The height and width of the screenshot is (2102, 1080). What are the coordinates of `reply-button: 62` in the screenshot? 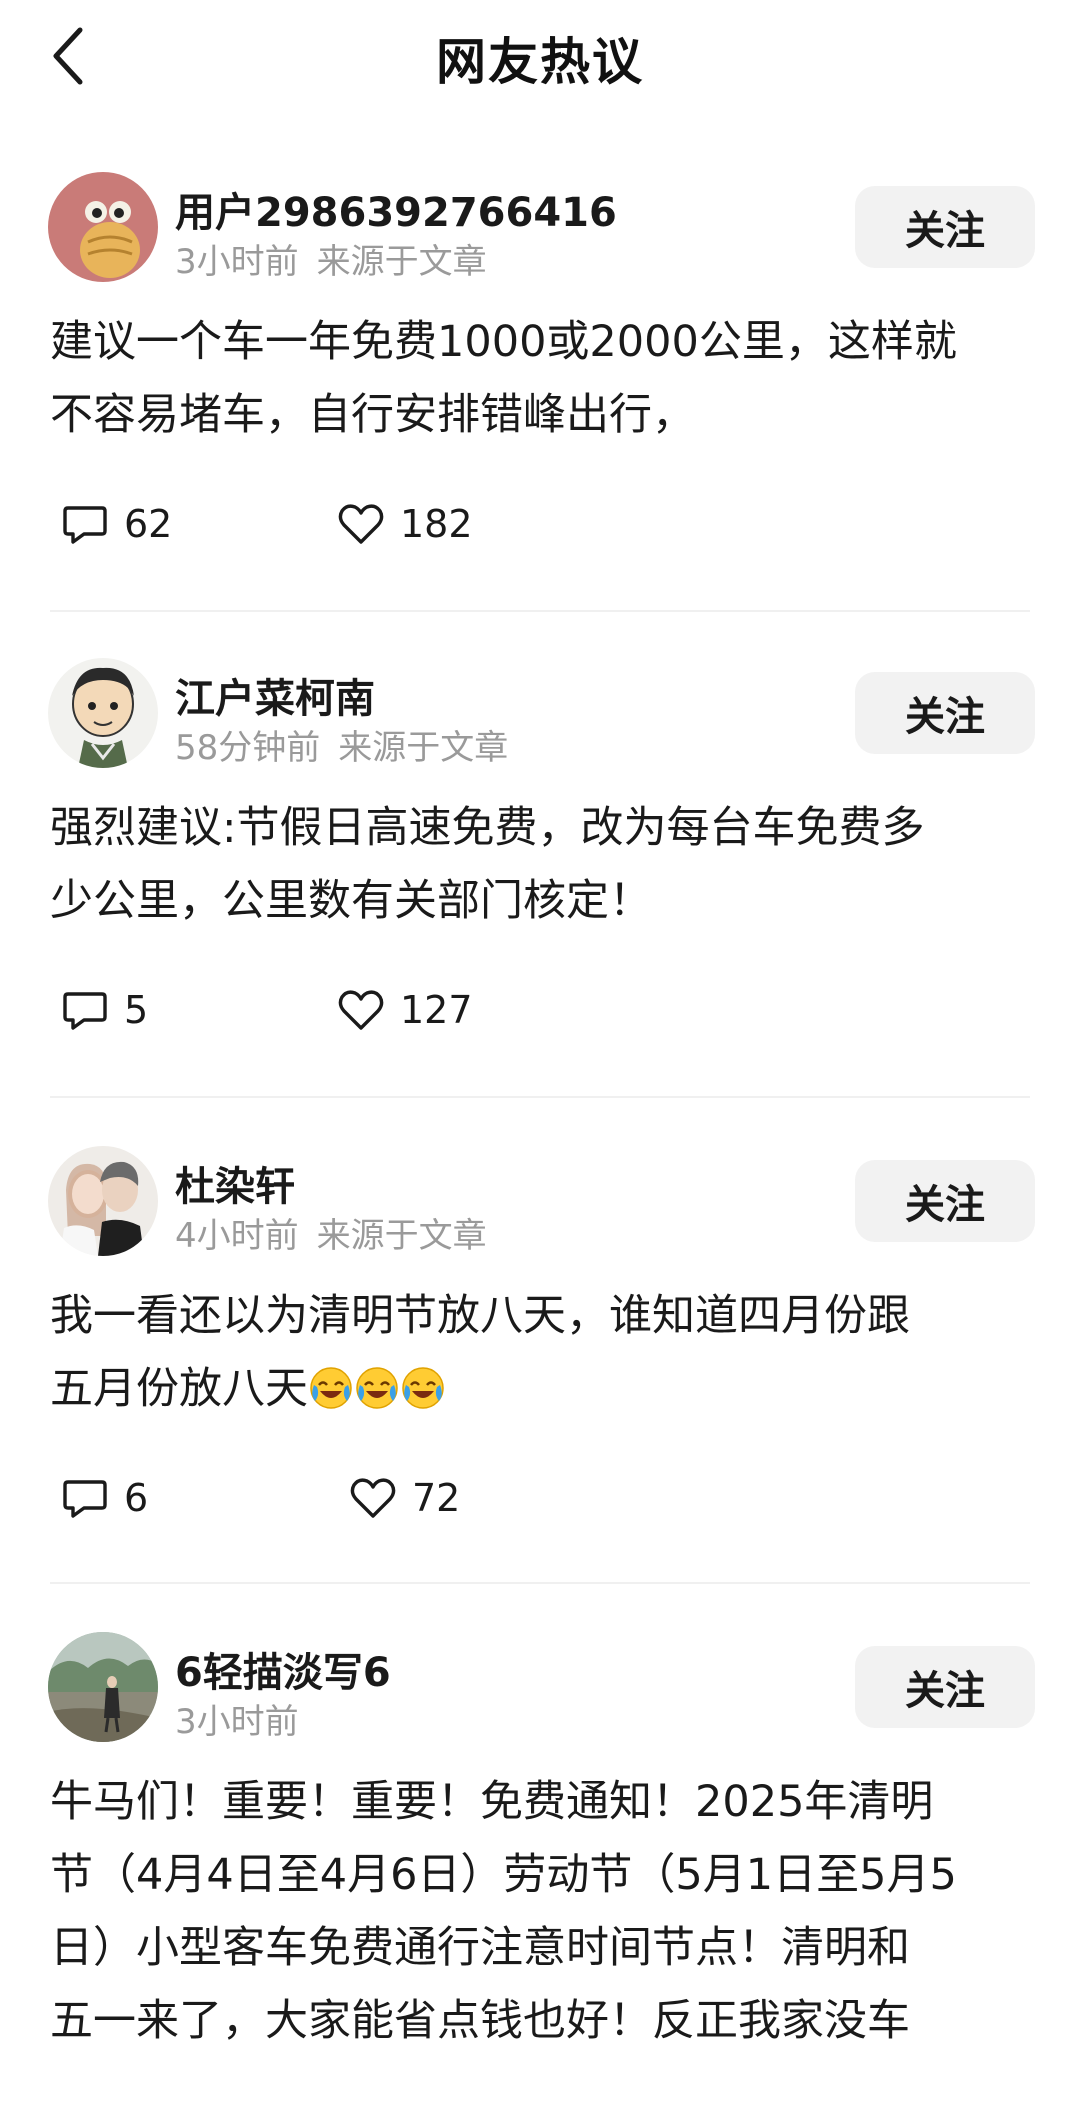 It's located at (116, 524).